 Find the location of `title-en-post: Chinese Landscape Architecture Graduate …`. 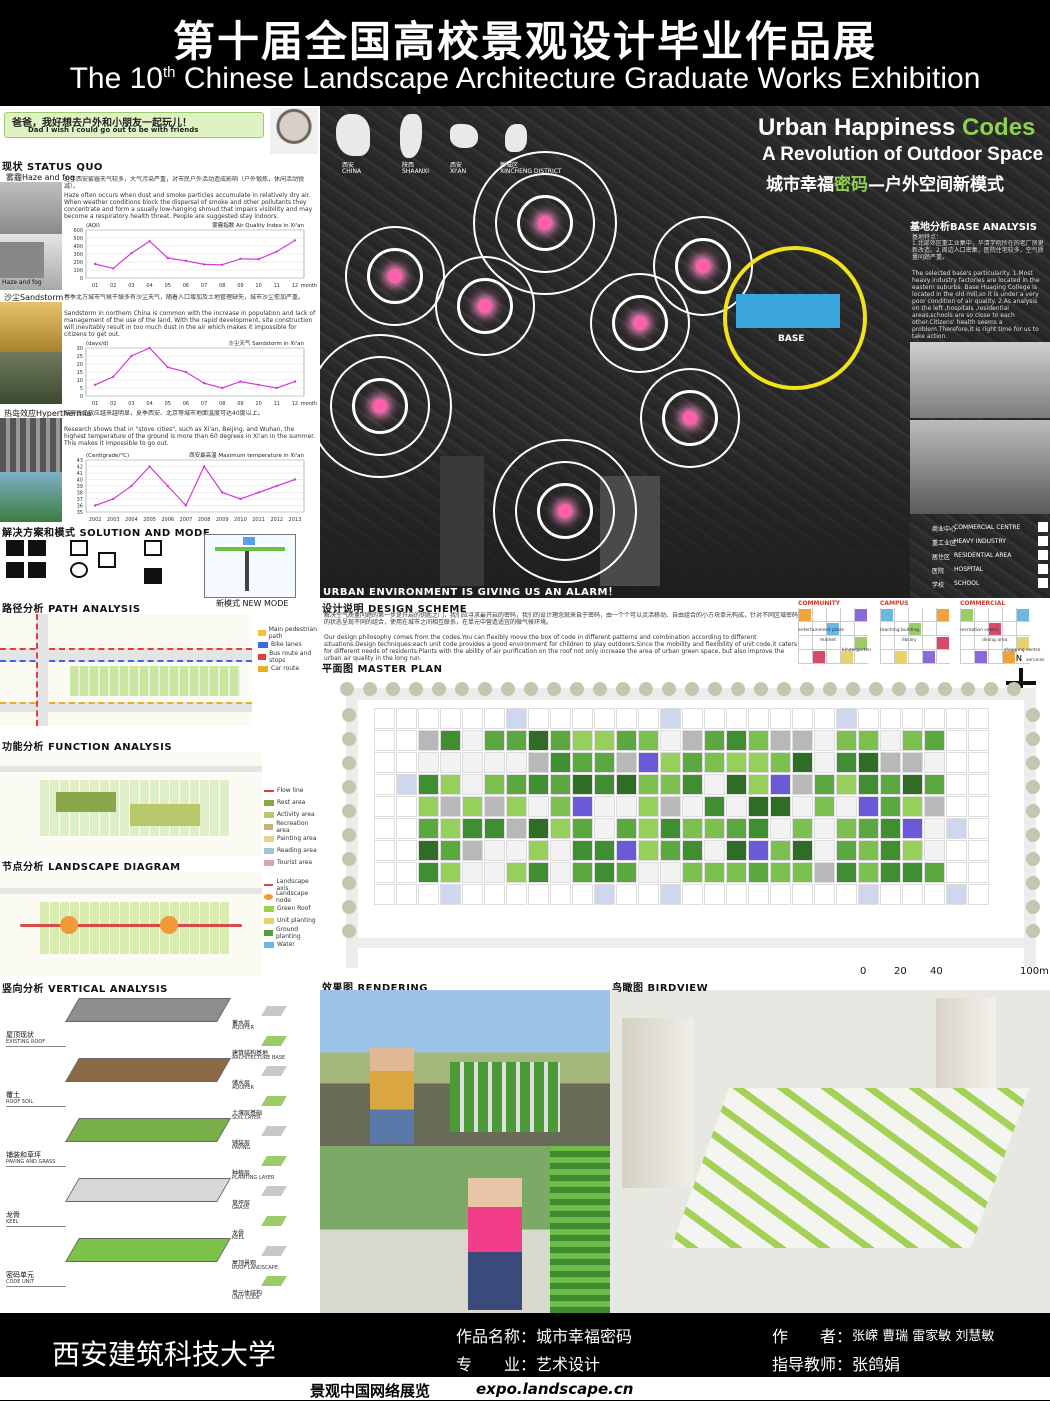

title-en-post: Chinese Landscape Architecture Graduate … is located at coordinates (578, 78).